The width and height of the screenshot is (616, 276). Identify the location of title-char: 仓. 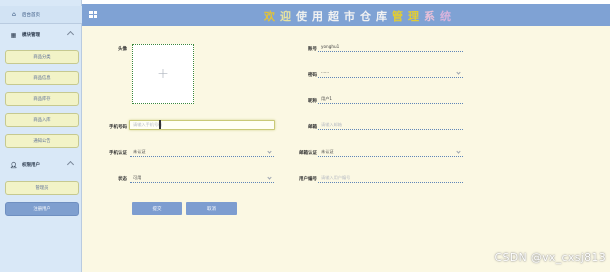
(368, 16).